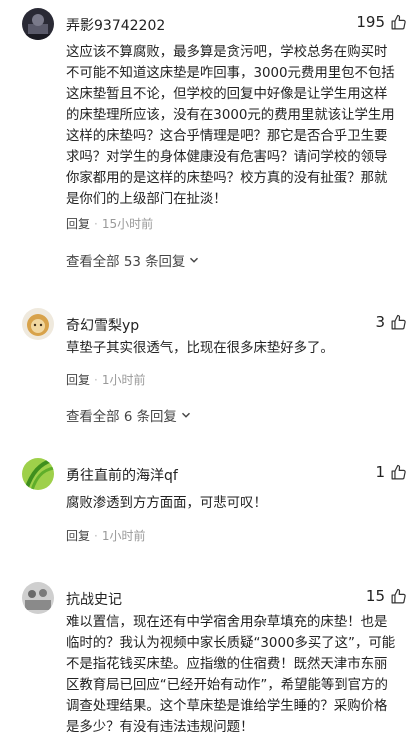  I want to click on like-button: 15, so click(386, 596).